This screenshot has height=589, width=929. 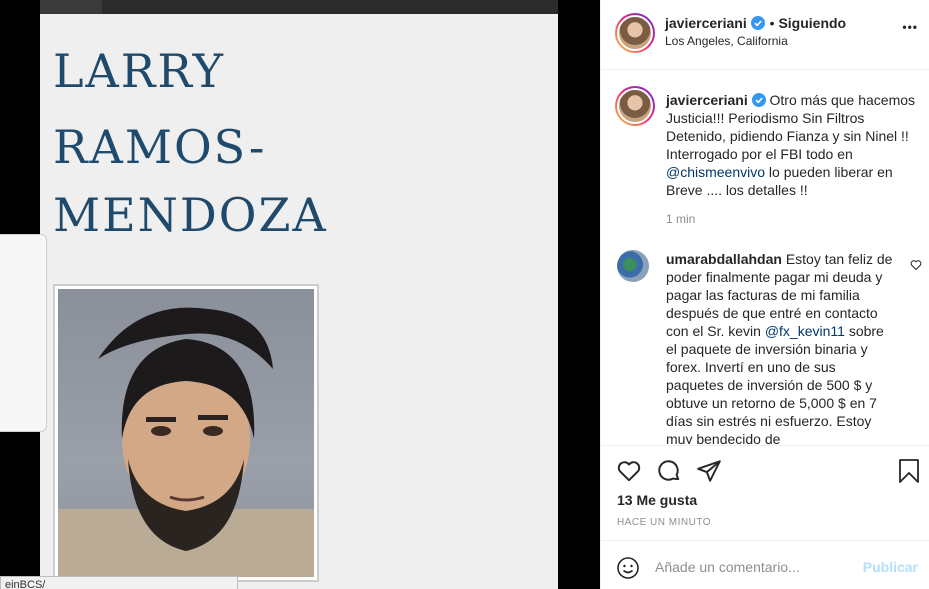 What do you see at coordinates (812, 23) in the screenshot?
I see `follow-status-button: Siguiendo` at bounding box center [812, 23].